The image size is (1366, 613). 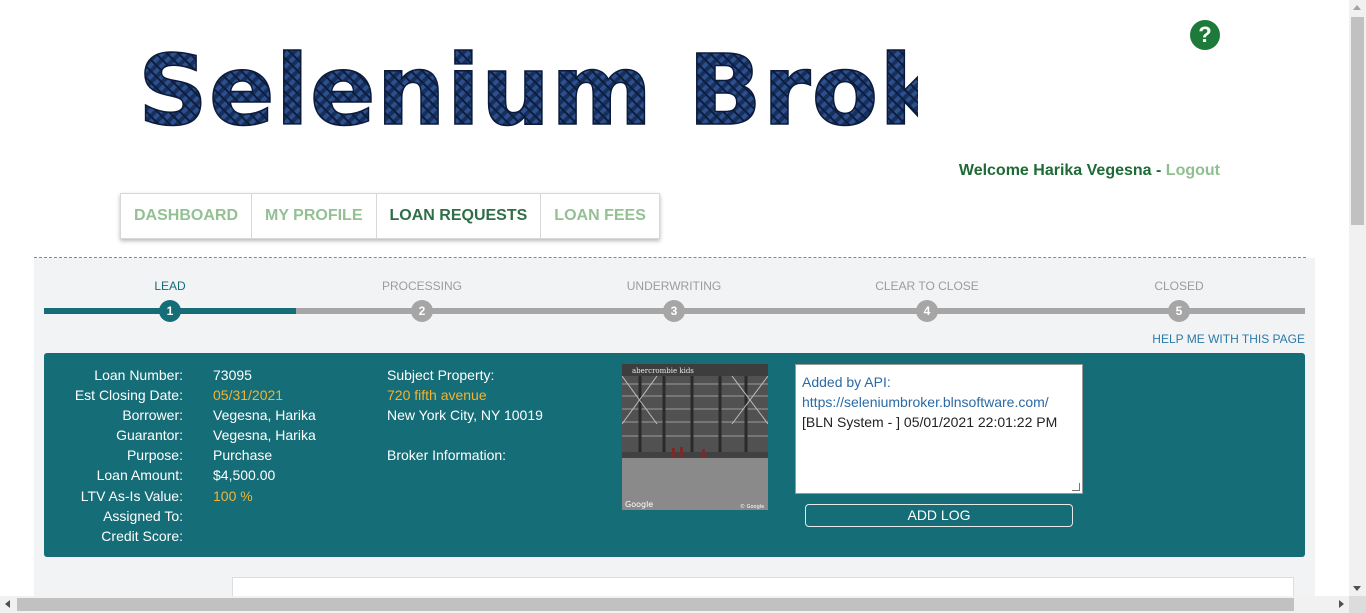 I want to click on step-label: CLEAR TO CLOSE, so click(x=927, y=286).